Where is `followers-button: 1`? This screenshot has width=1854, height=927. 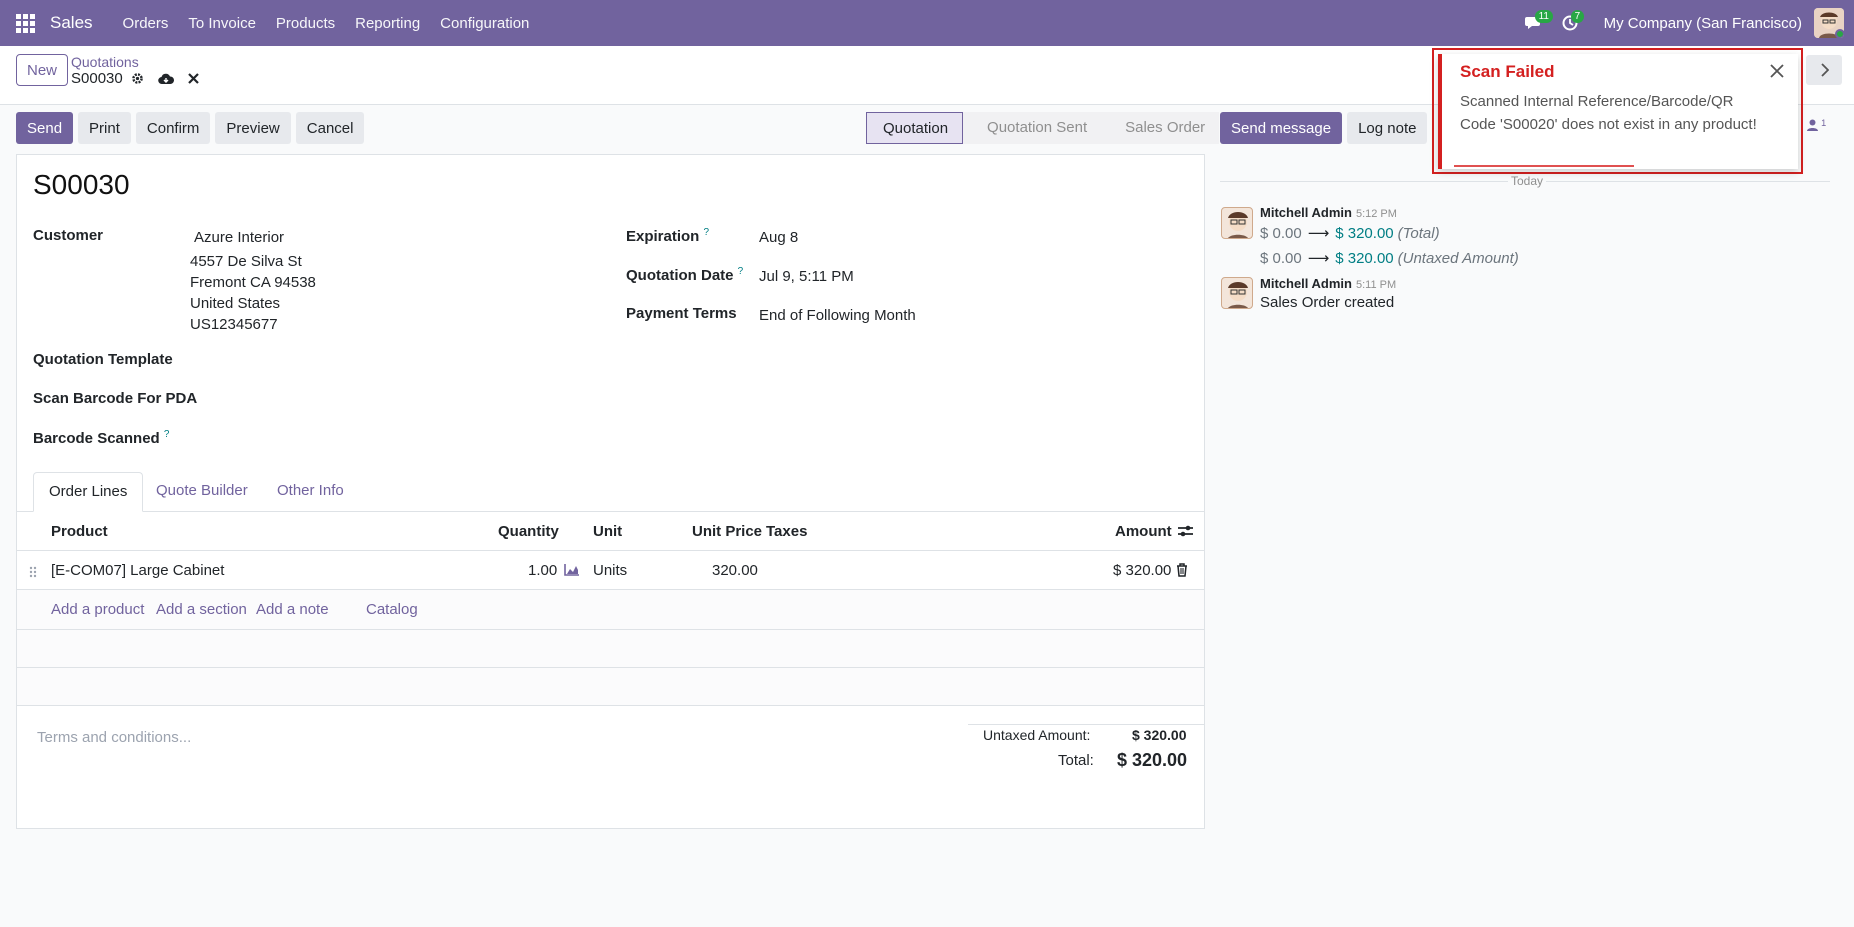
followers-button: 1 is located at coordinates (1816, 126).